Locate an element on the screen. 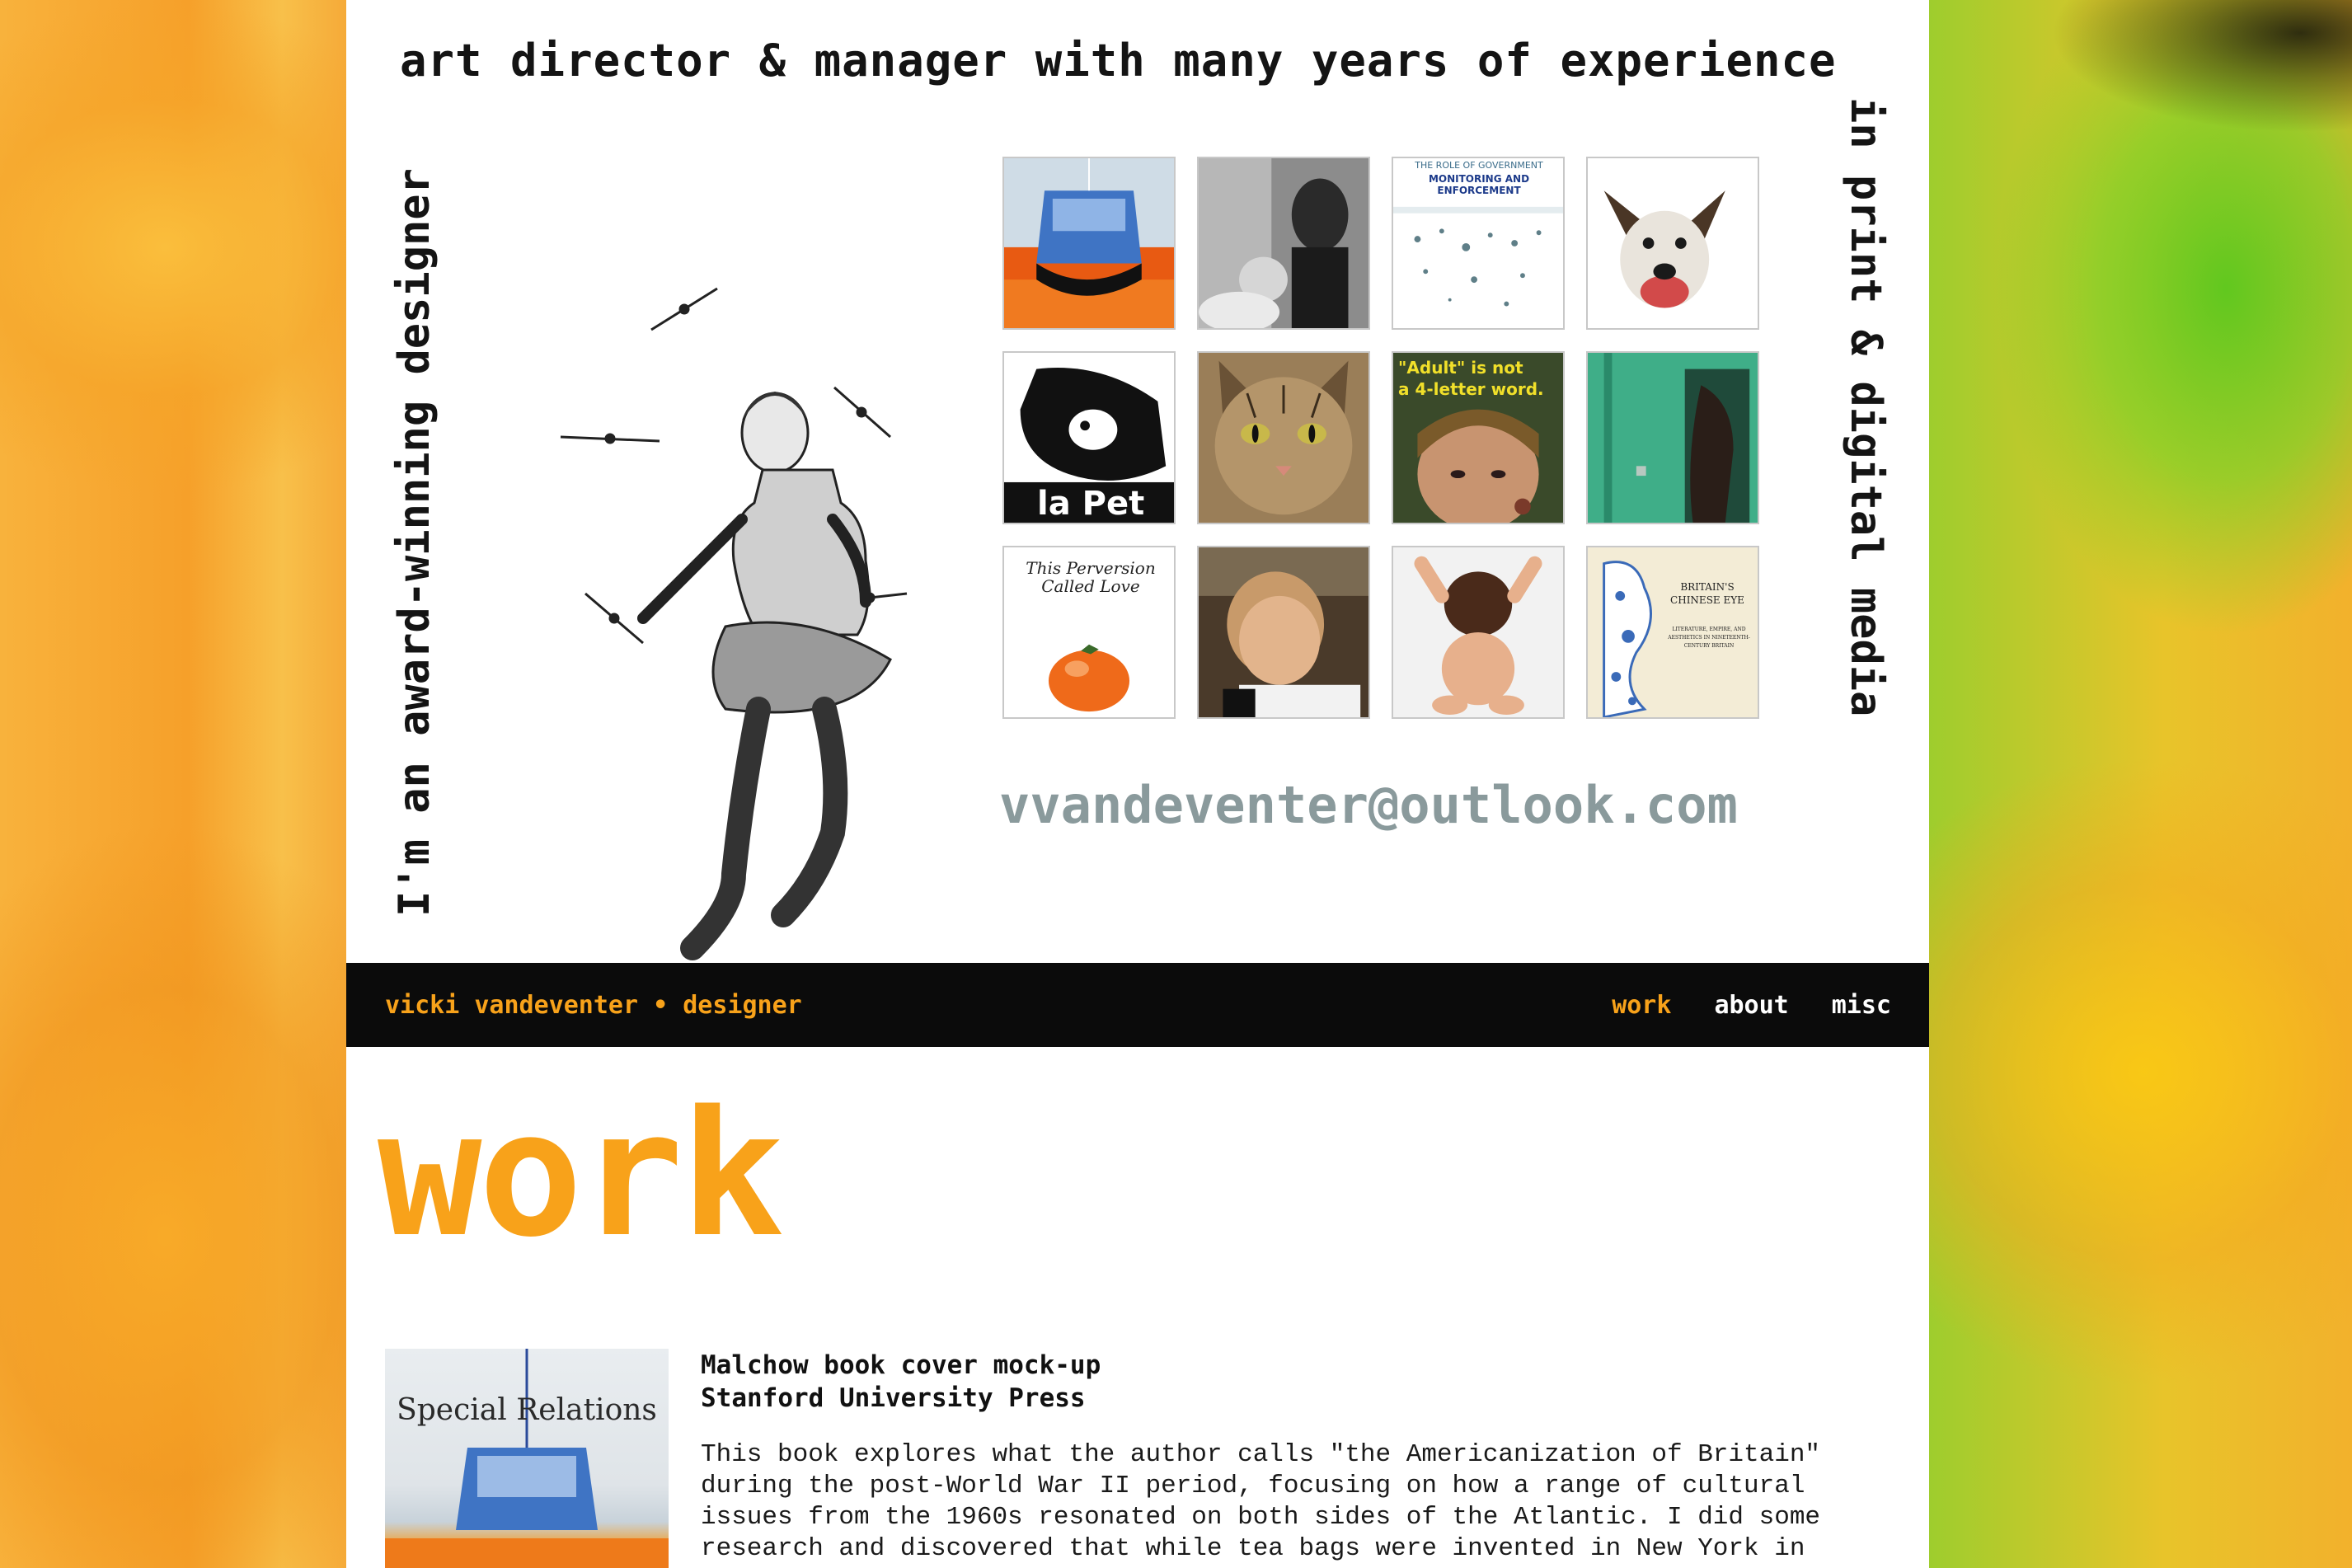 Image resolution: width=2352 pixels, height=1568 pixels. thumbnail-perversion-love: This Perversion Called Love is located at coordinates (1089, 632).